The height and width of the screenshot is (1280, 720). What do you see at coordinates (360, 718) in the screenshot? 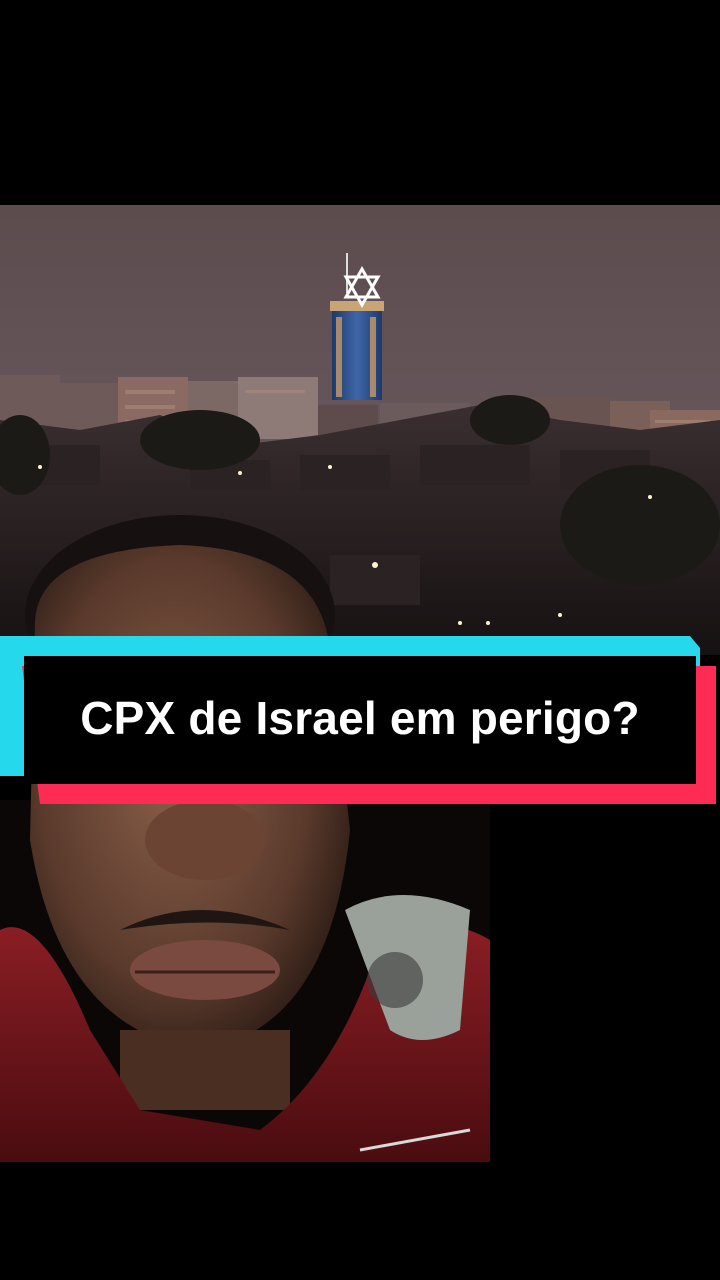
I see `caption-title: CPX de Israel em perigo?` at bounding box center [360, 718].